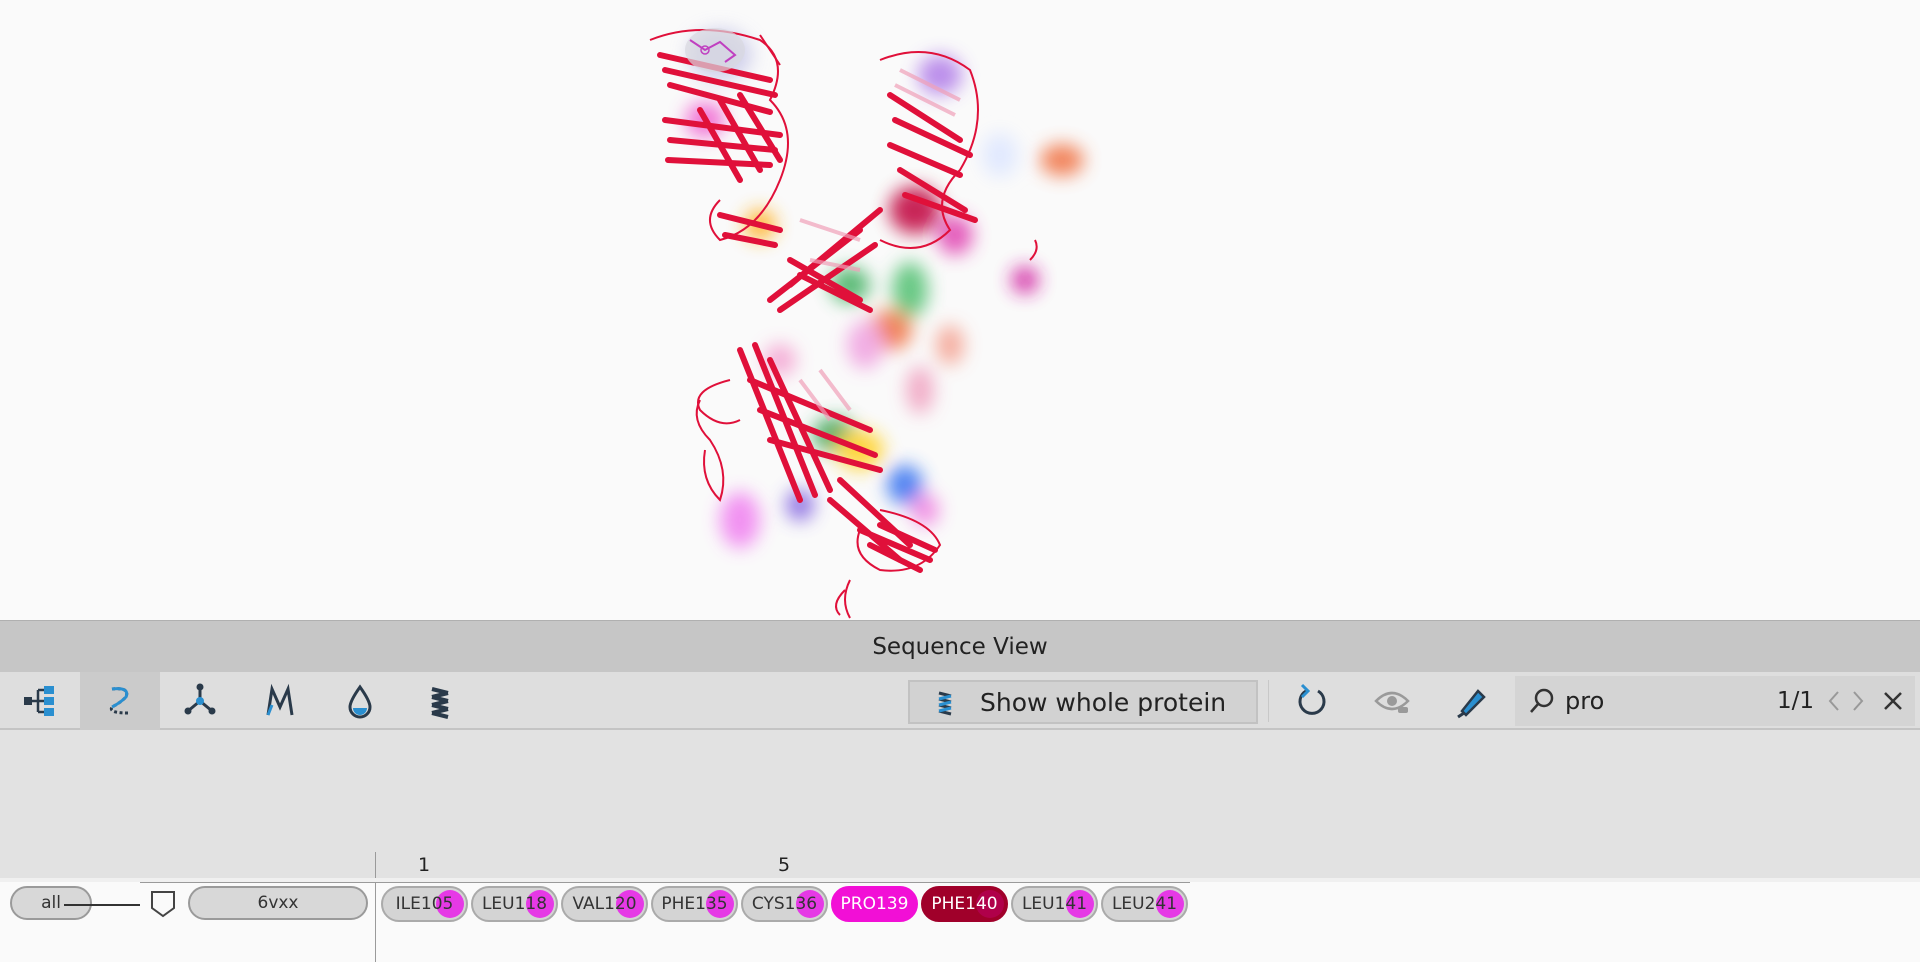 This screenshot has width=1920, height=962. What do you see at coordinates (715, 50) in the screenshot?
I see `ligand-stick` at bounding box center [715, 50].